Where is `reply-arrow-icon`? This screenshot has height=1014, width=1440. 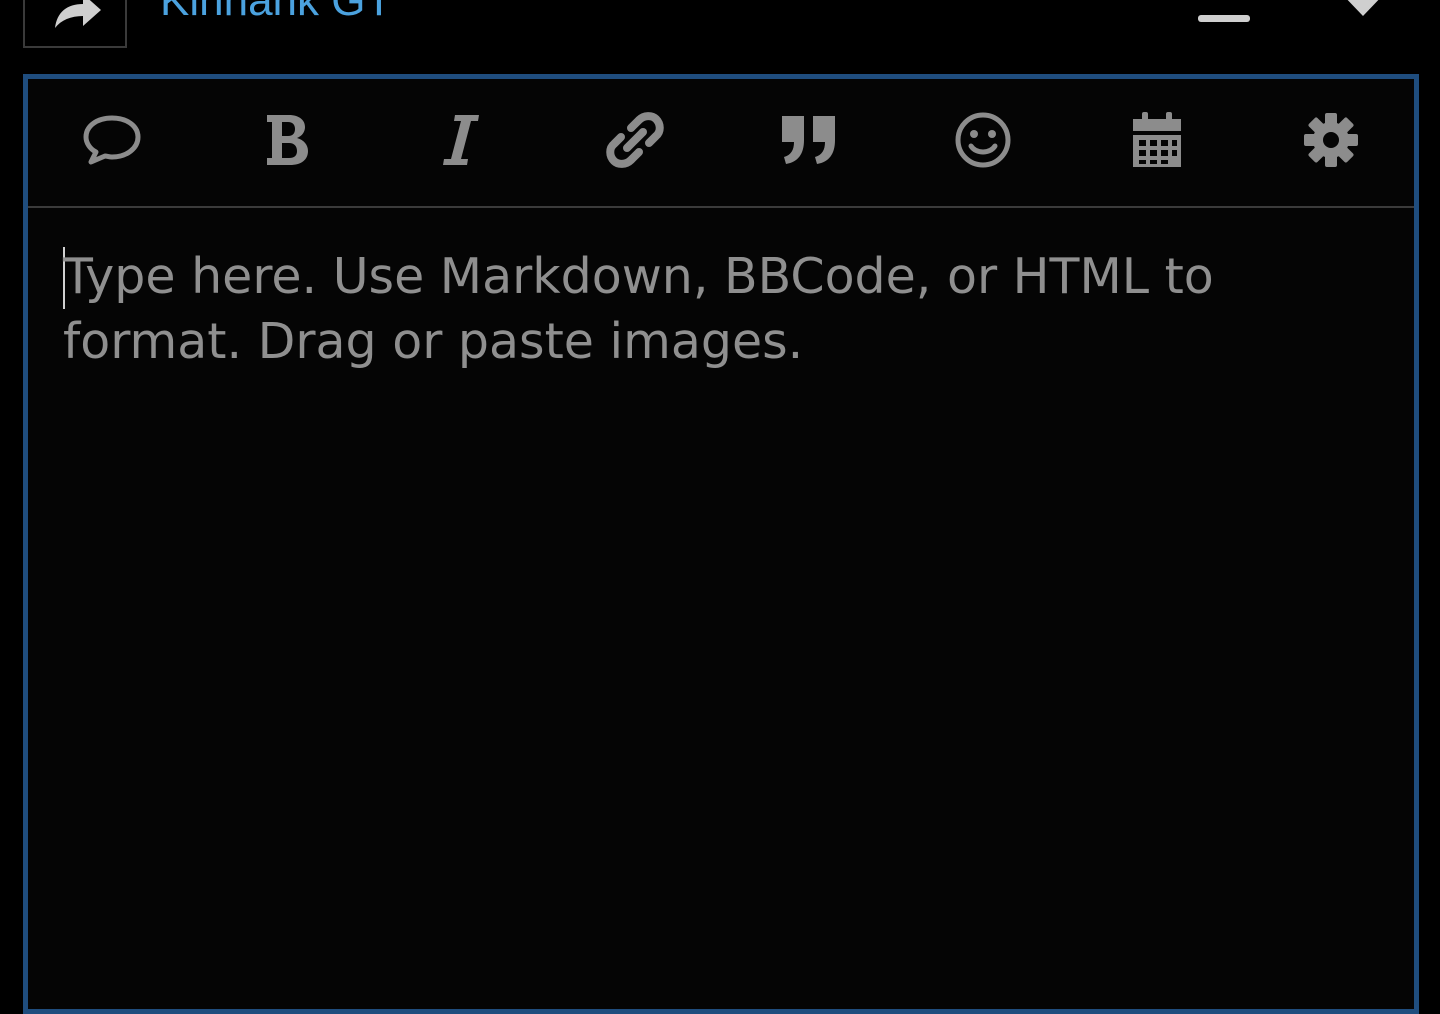 reply-arrow-icon is located at coordinates (78, 14).